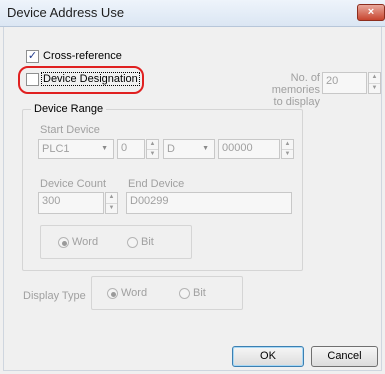  What do you see at coordinates (76, 149) in the screenshot?
I see `plc-select: PLC1 ▼` at bounding box center [76, 149].